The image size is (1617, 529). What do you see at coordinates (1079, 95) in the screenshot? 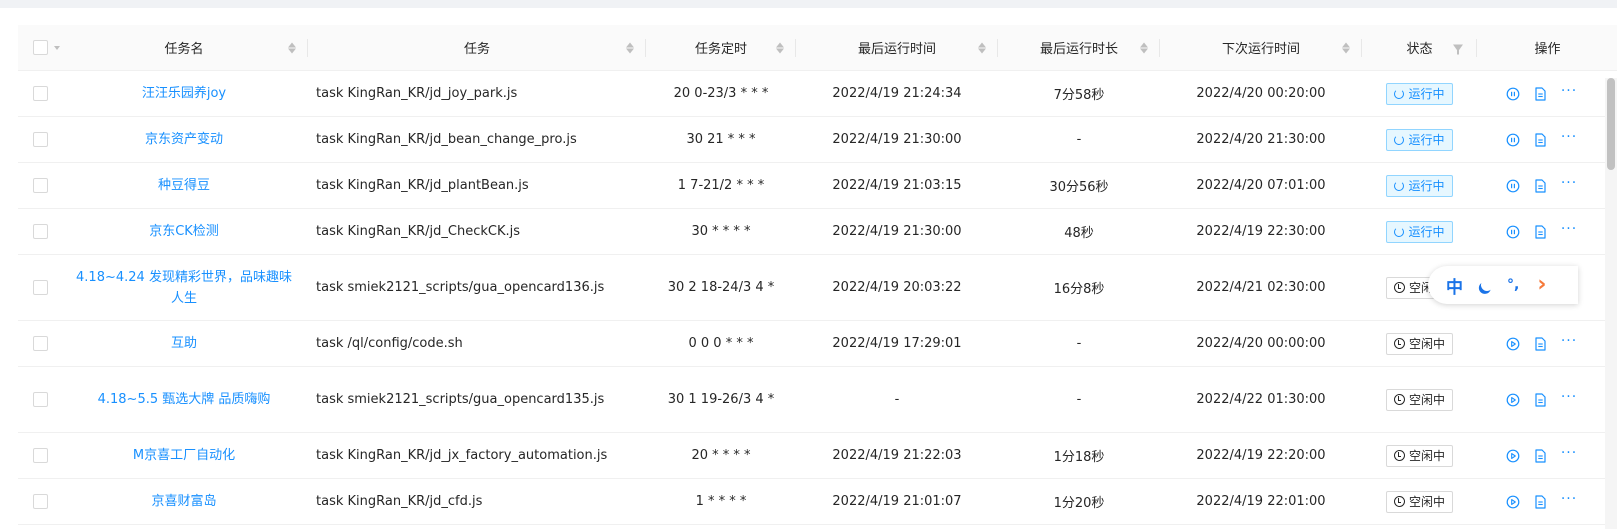
I see `last-run-duration: 7分58秒` at bounding box center [1079, 95].